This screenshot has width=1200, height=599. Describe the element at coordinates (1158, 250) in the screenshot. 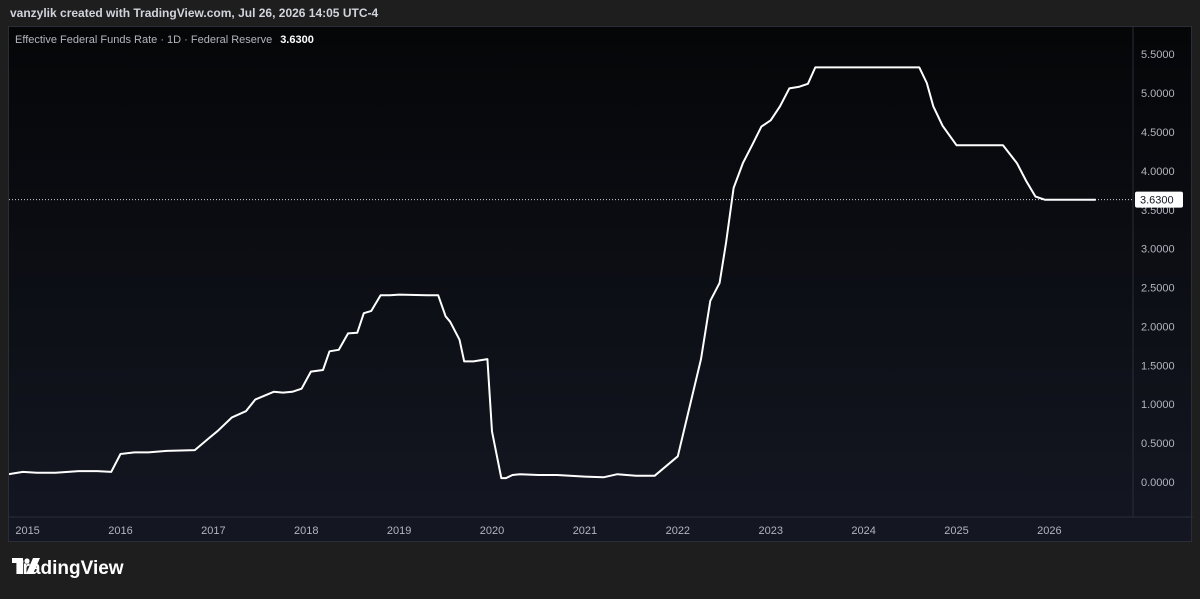

I see `y-tick-label: 3.0000` at that location.